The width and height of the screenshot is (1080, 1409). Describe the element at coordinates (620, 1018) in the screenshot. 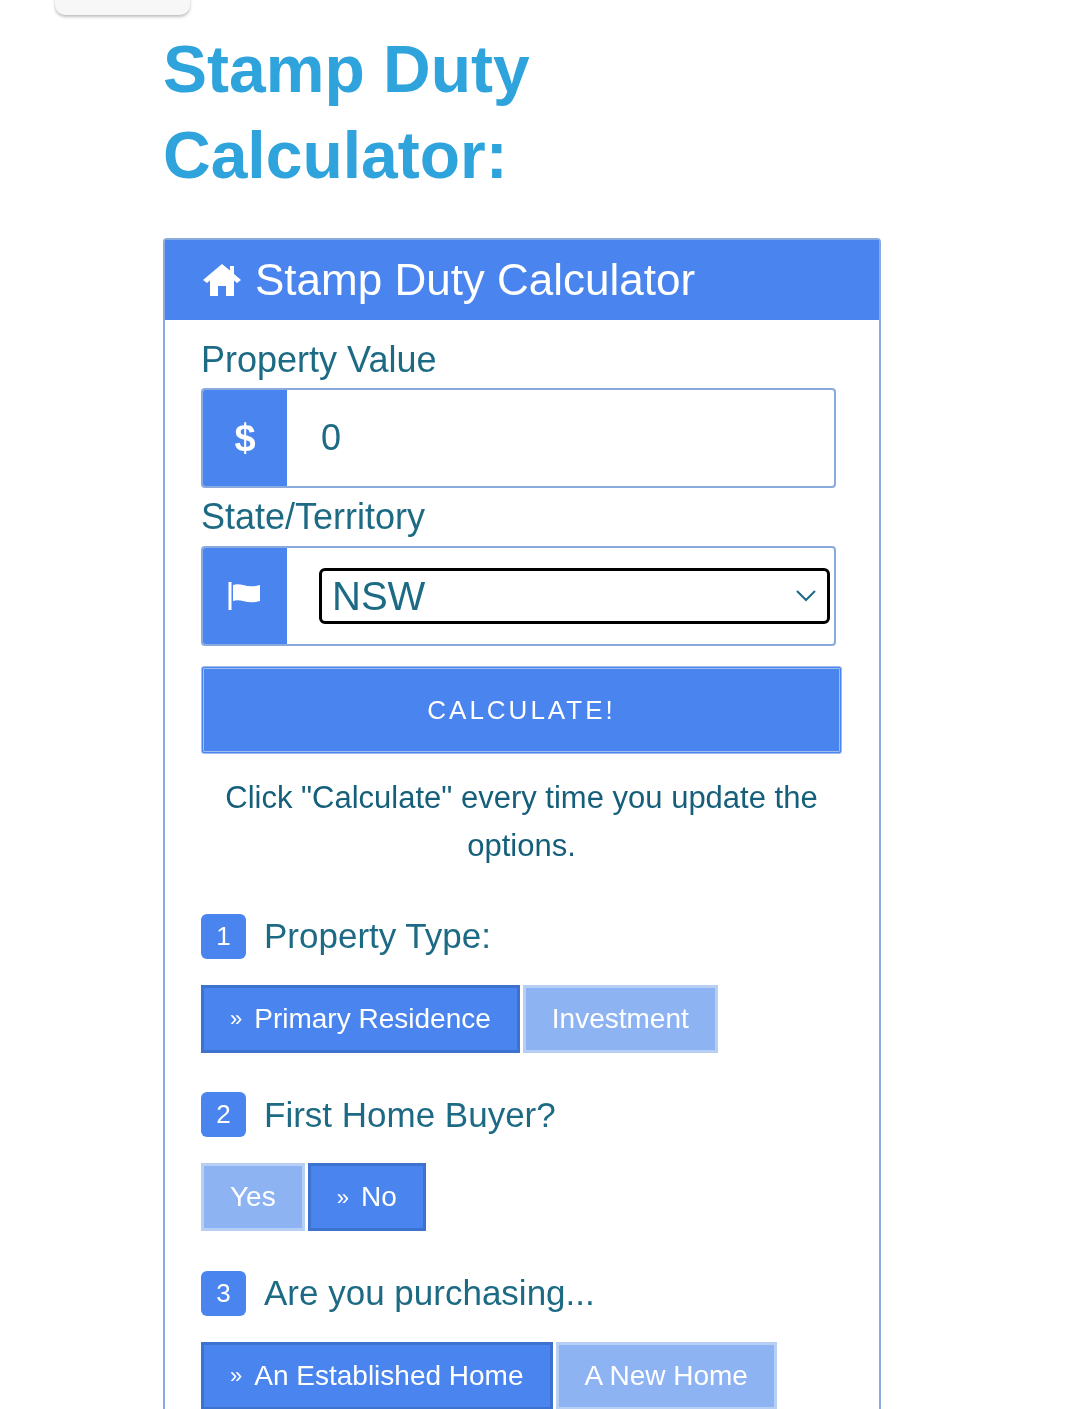

I see `option-button: Investment` at that location.